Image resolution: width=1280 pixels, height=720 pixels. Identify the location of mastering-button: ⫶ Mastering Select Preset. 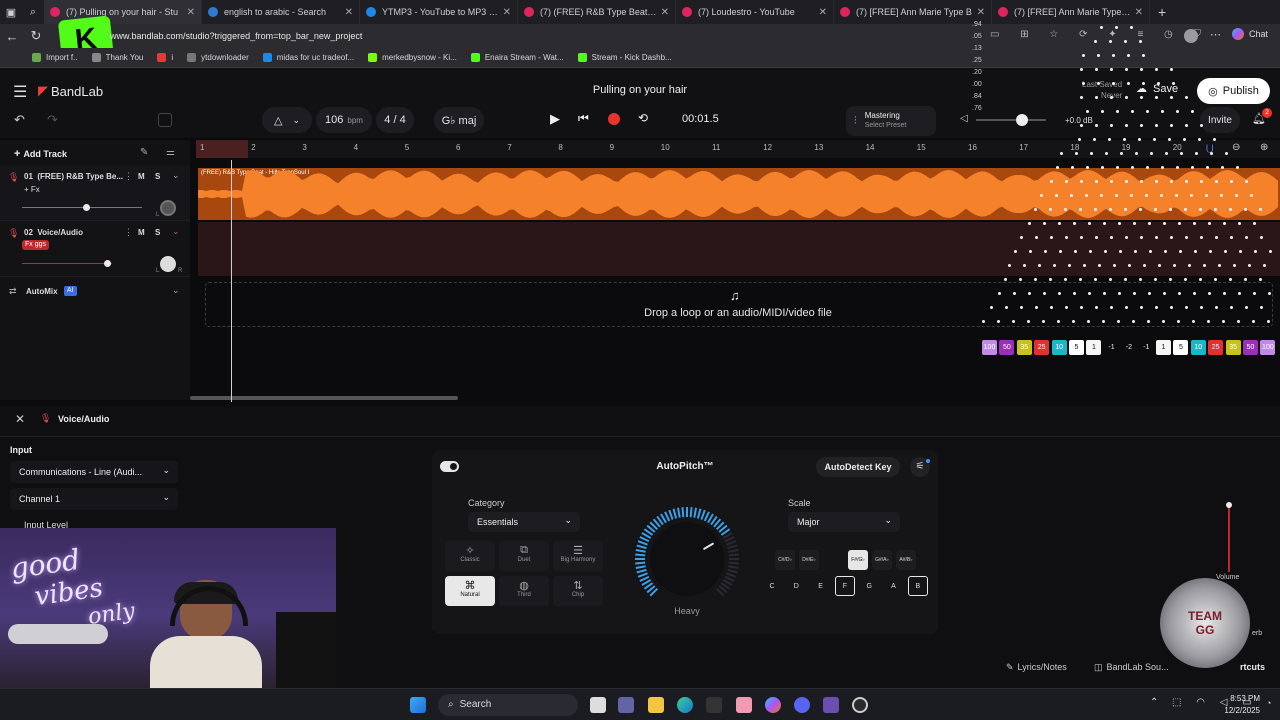
(891, 121).